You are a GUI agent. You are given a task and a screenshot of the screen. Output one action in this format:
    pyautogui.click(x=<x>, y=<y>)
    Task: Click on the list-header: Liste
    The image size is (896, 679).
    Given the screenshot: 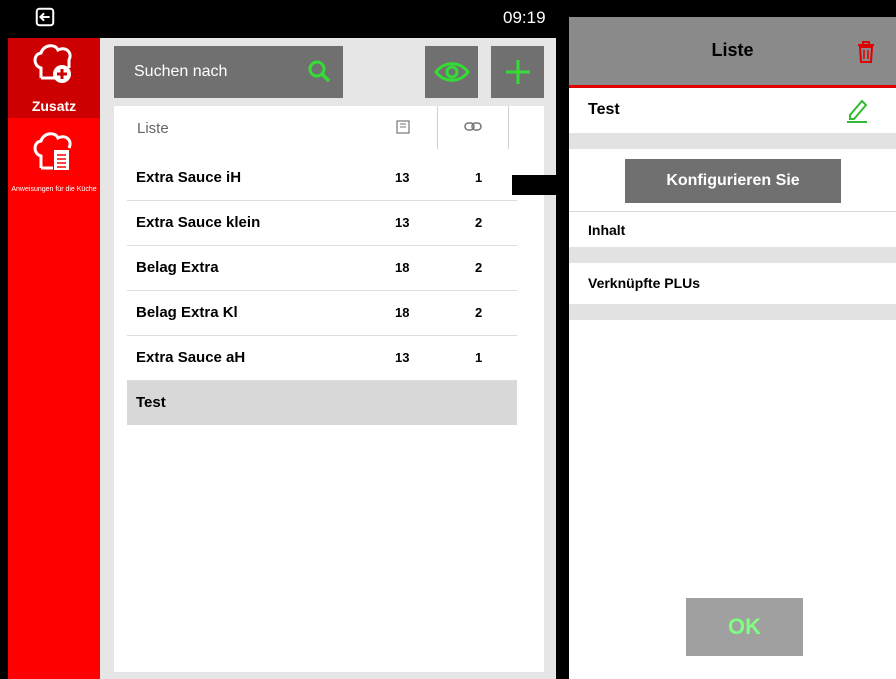 What is the action you would take?
    pyautogui.click(x=329, y=127)
    